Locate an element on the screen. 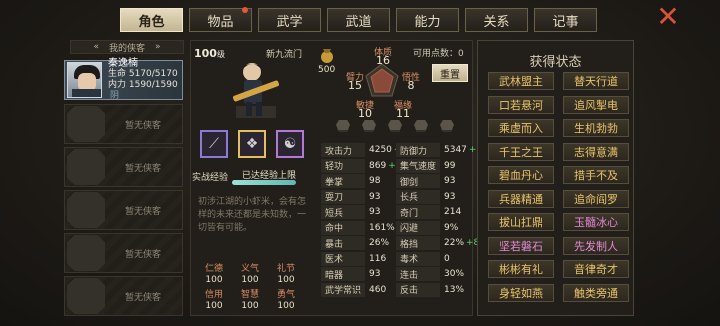 Image resolution: width=720 pixels, height=326 pixels. stat-changbing: 长兵 93 is located at coordinates (426, 196).